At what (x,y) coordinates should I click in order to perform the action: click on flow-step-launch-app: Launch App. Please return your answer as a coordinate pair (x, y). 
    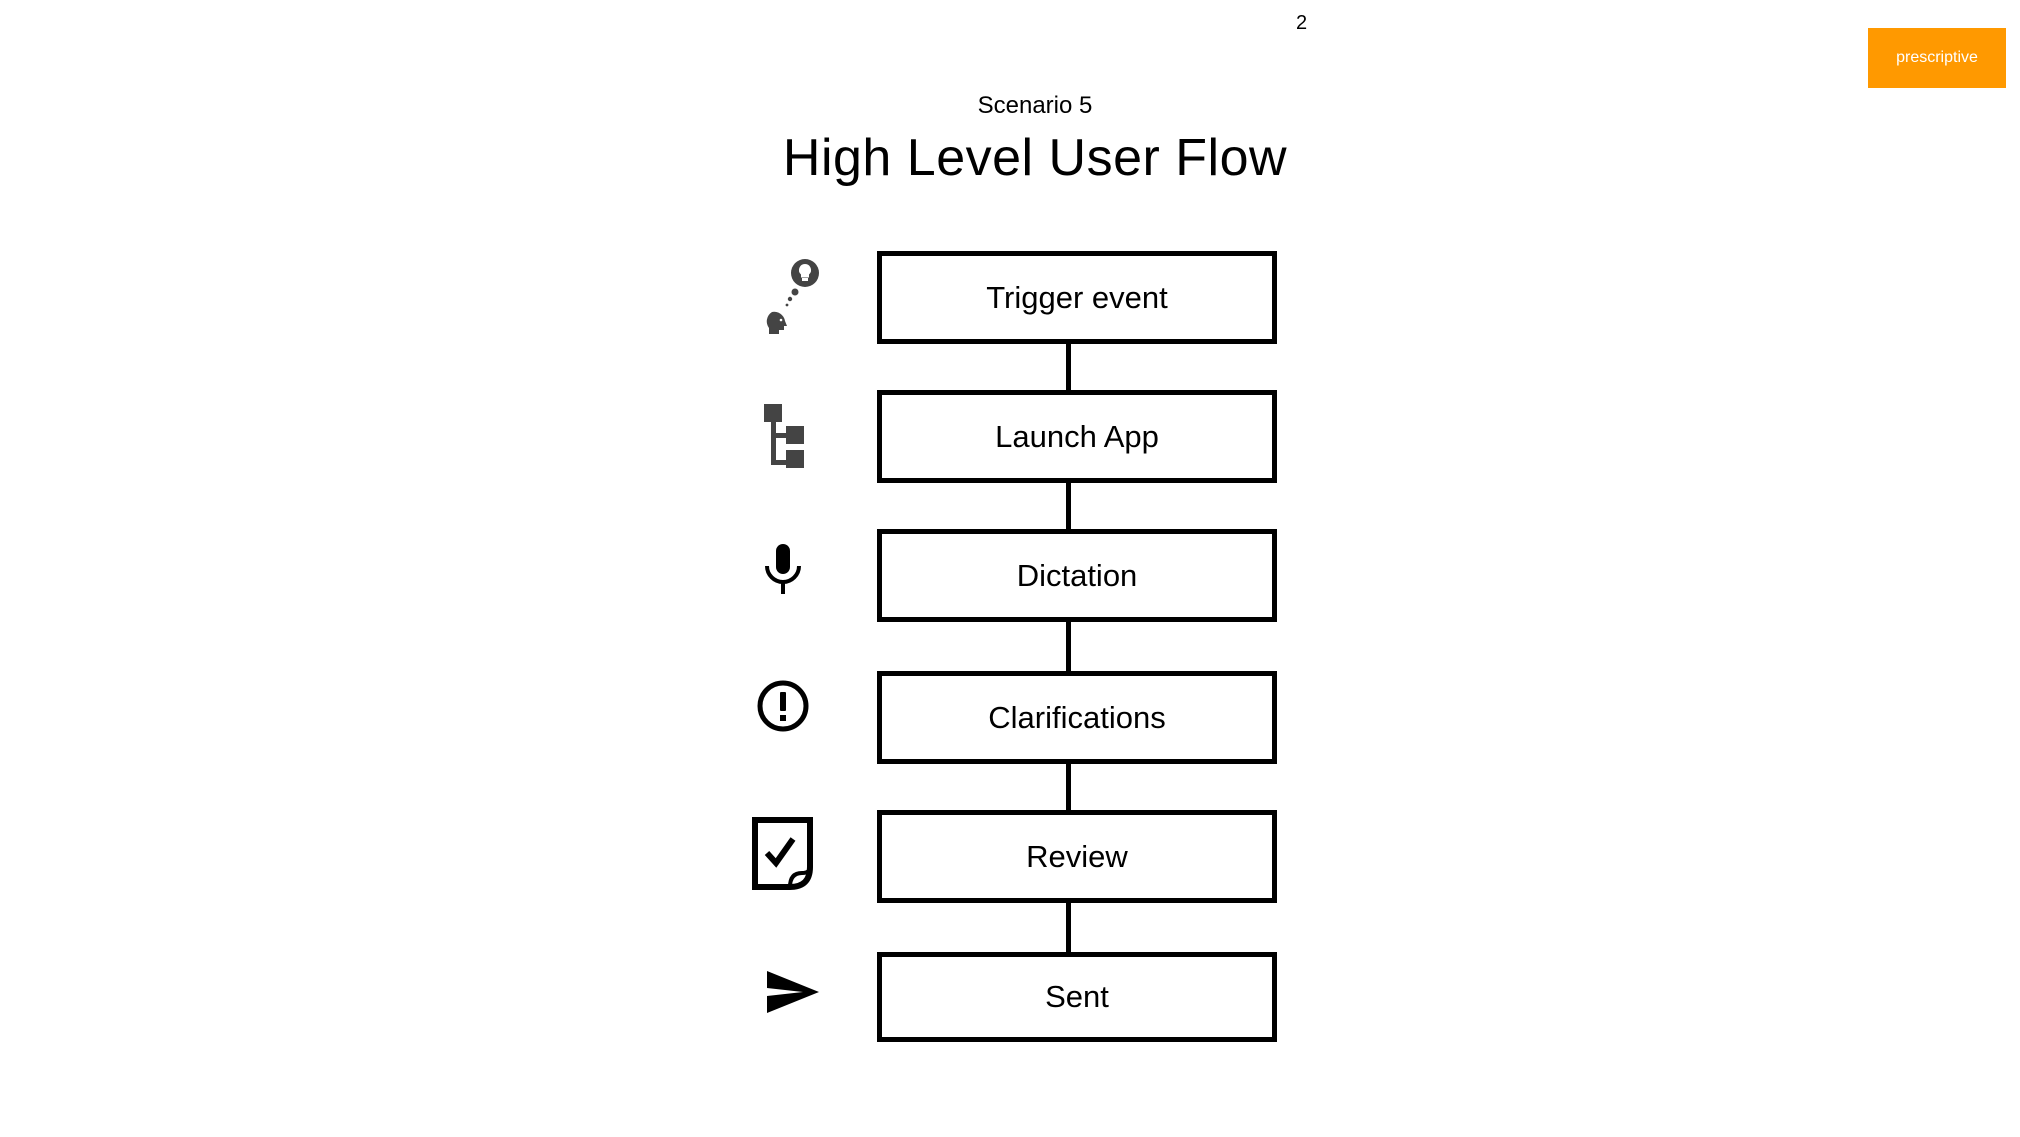
    Looking at the image, I should click on (1077, 436).